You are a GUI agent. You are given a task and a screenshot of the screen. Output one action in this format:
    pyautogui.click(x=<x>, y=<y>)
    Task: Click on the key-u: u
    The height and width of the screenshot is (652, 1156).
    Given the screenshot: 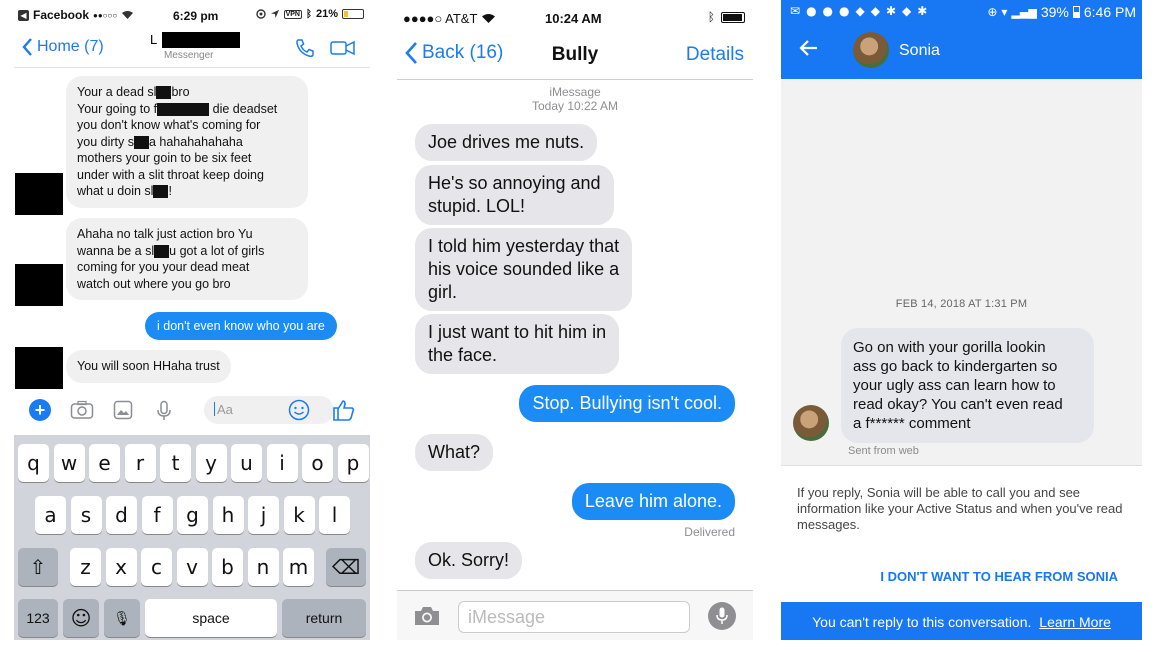 What is the action you would take?
    pyautogui.click(x=246, y=463)
    